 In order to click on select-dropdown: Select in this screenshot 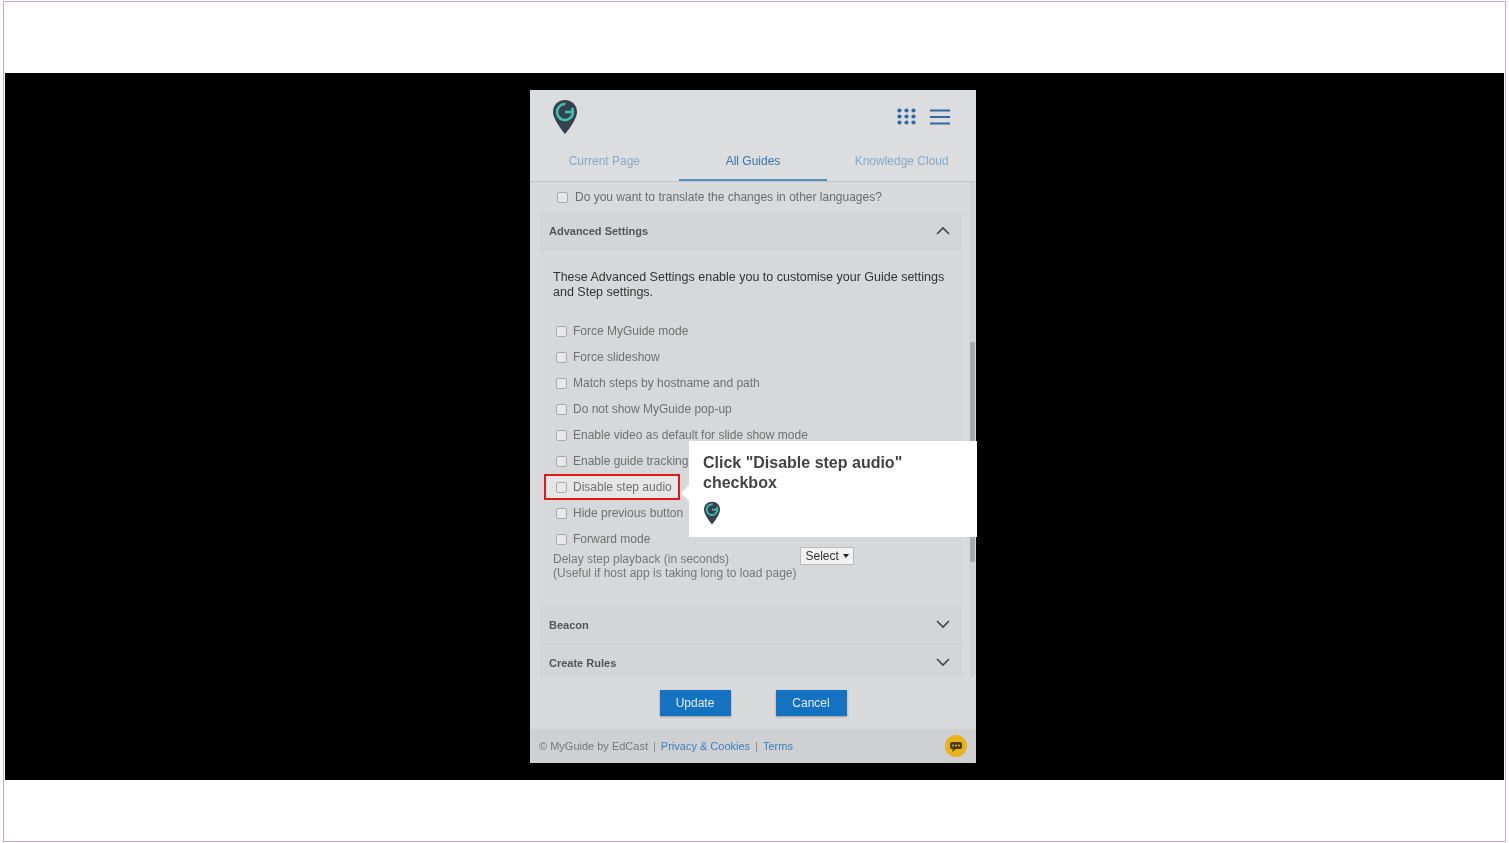, I will do `click(827, 556)`.